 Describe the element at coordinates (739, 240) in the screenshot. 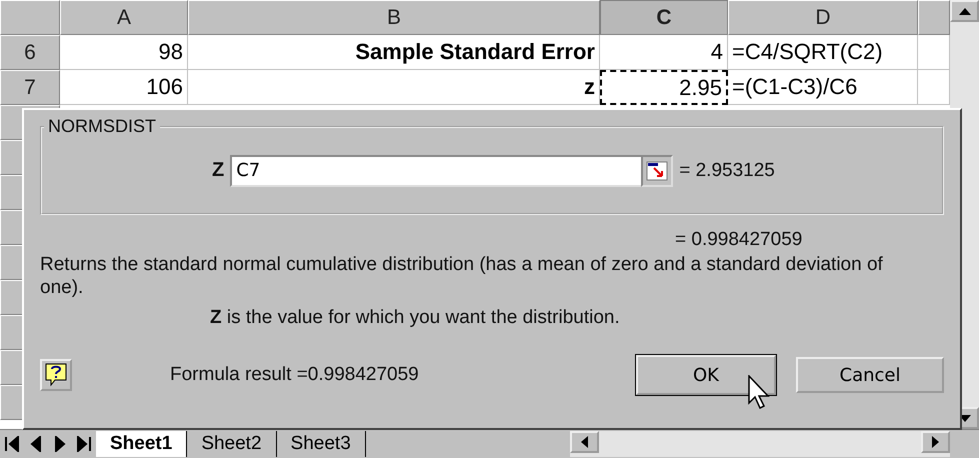

I see `function-result: = 0.998427059` at that location.